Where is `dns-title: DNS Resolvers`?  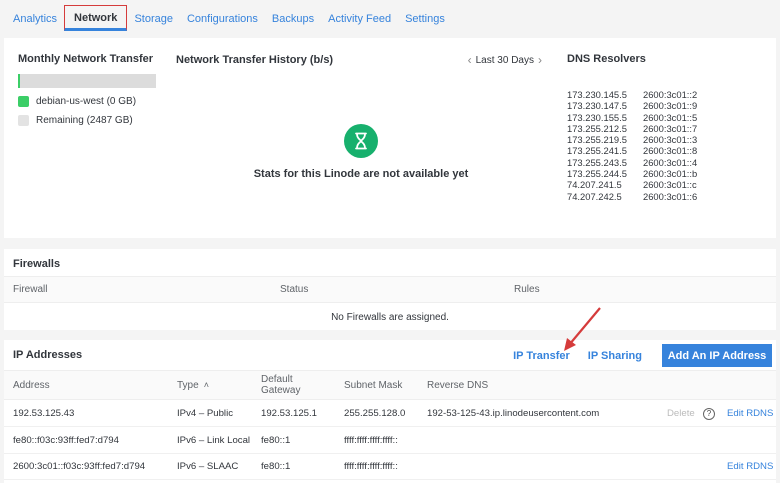 dns-title: DNS Resolvers is located at coordinates (606, 59).